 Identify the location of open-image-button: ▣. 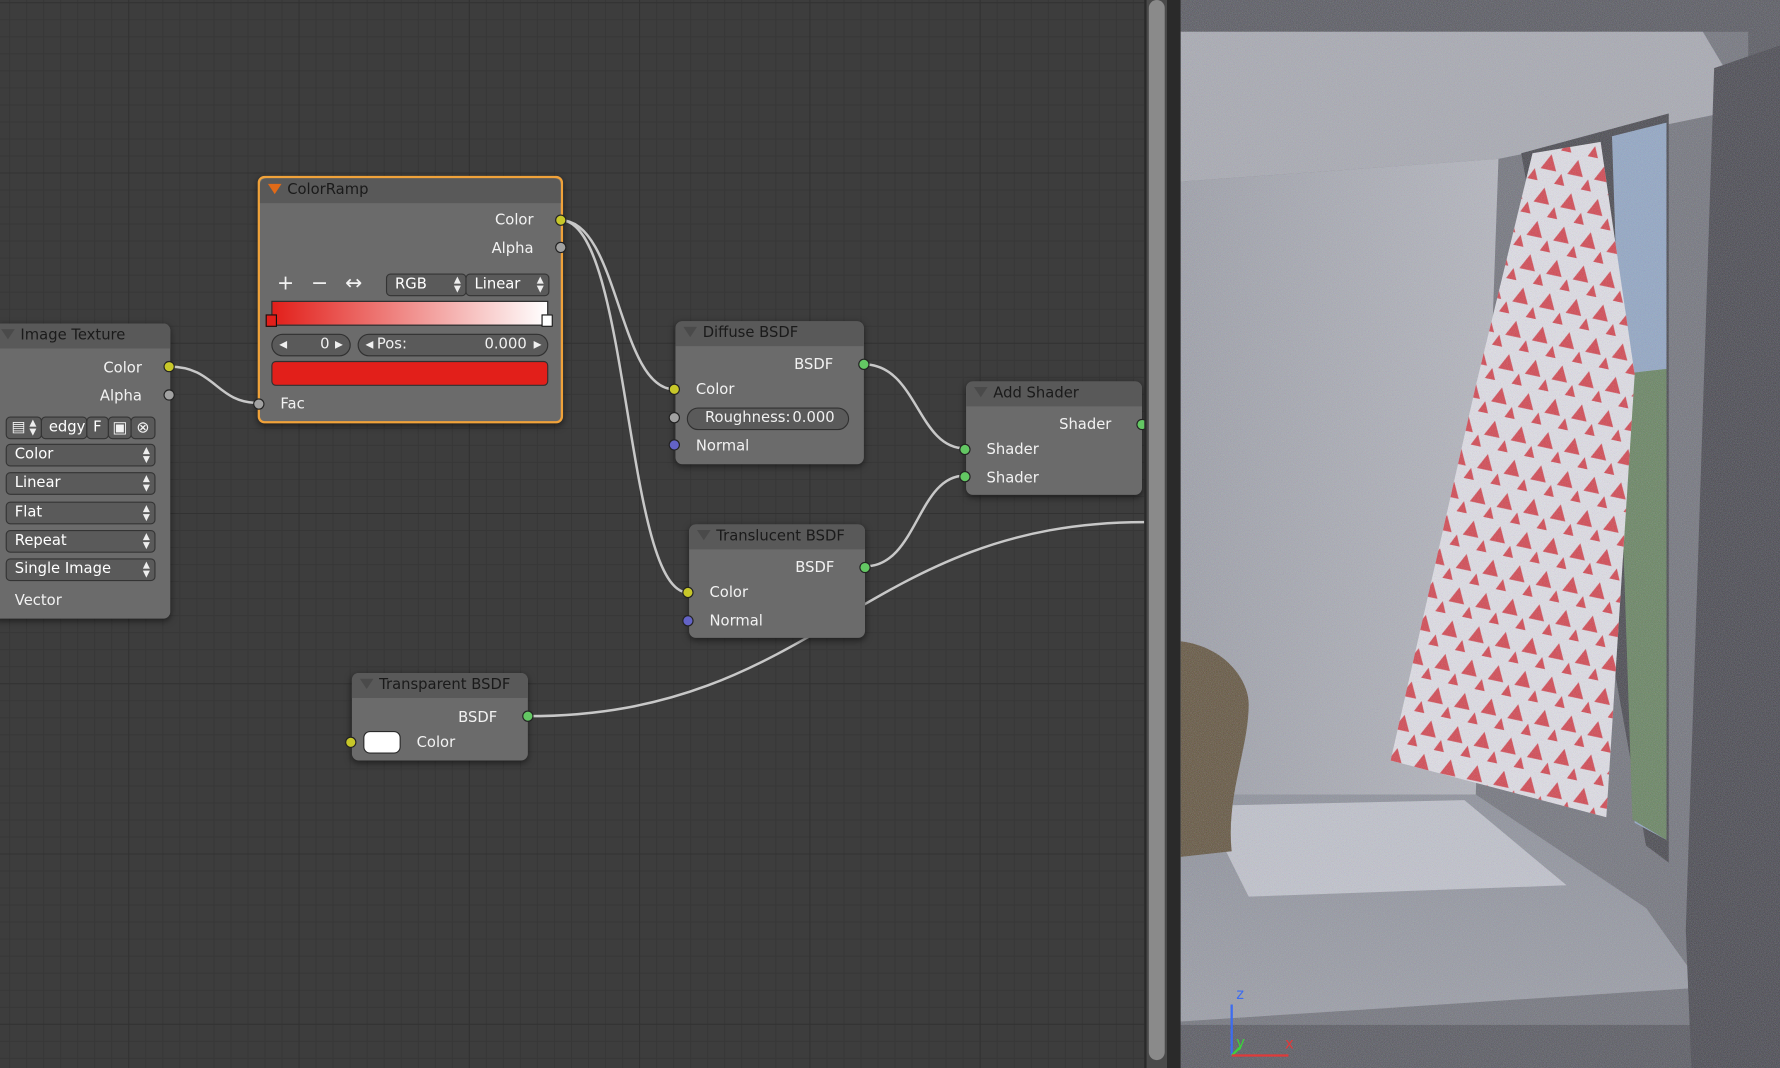
(119, 428).